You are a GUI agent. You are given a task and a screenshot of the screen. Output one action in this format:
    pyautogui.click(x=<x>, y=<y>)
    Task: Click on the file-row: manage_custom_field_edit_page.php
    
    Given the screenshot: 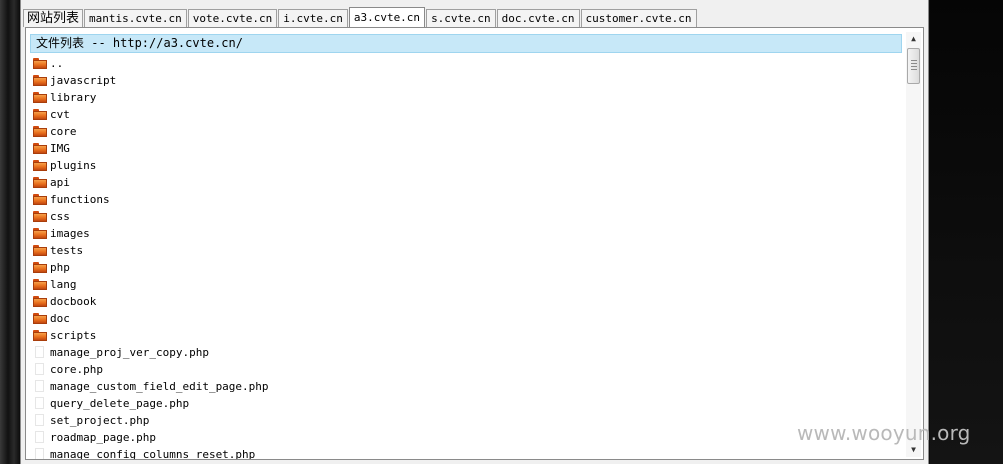 What is the action you would take?
    pyautogui.click(x=462, y=386)
    